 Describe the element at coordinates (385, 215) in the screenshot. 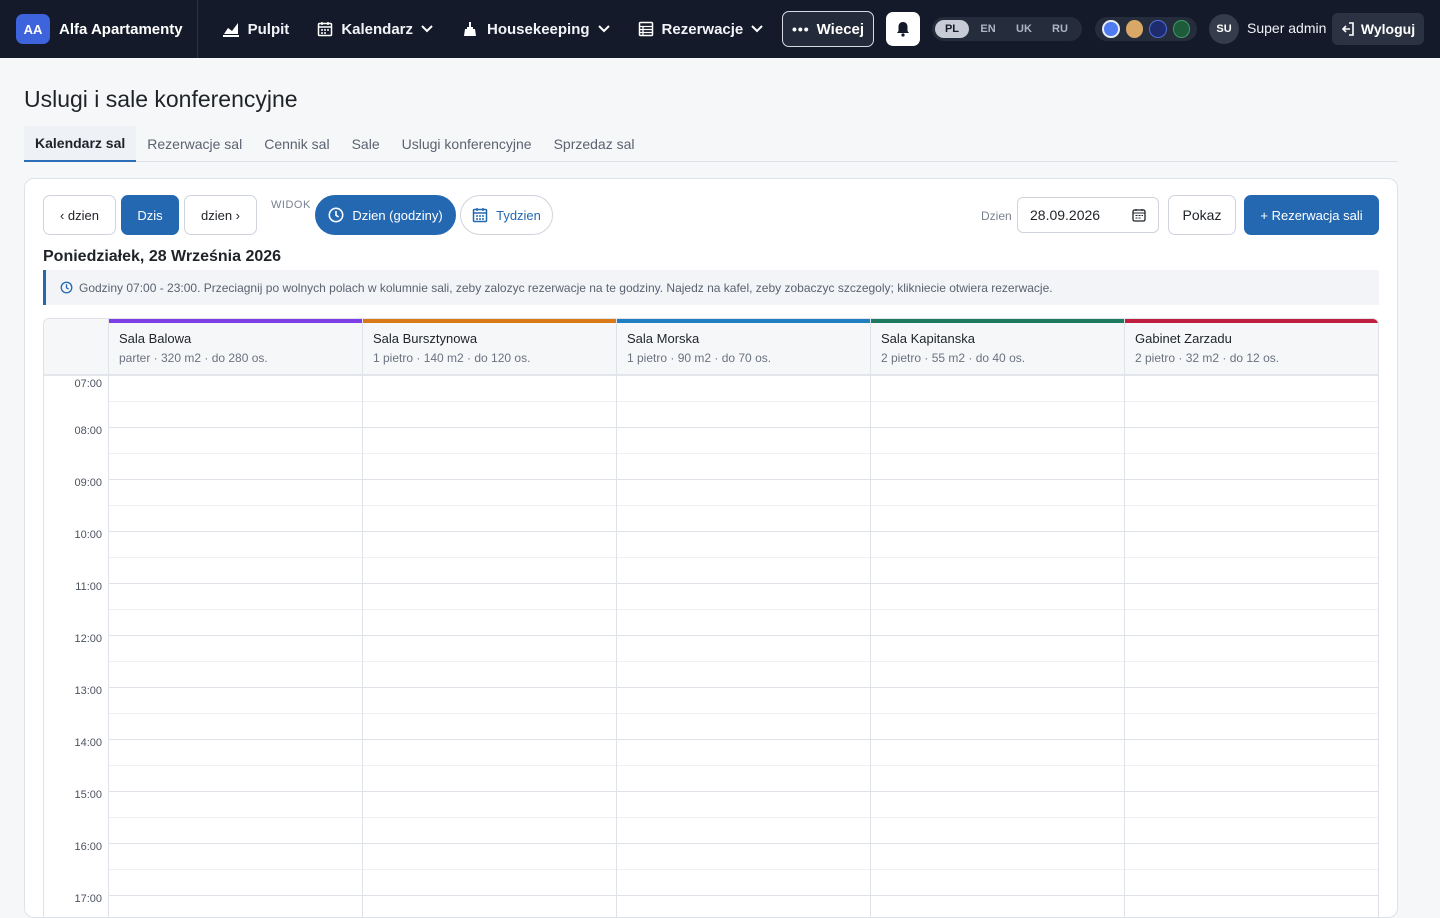

I see `view-day-button: Dzien (godziny)` at that location.